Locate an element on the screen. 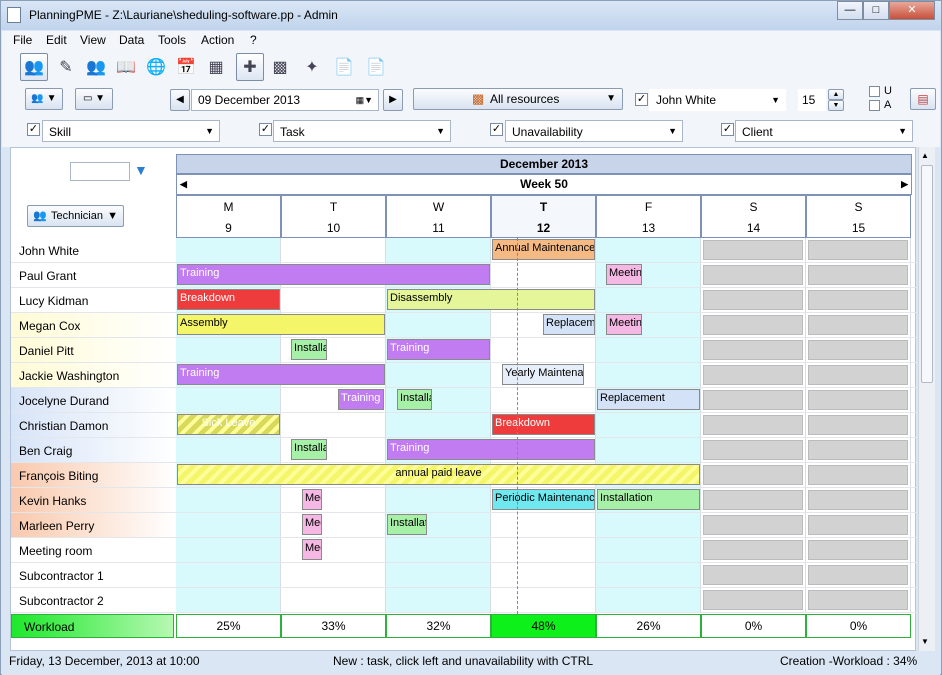 This screenshot has width=942, height=675. option-a-checkbox is located at coordinates (874, 105).